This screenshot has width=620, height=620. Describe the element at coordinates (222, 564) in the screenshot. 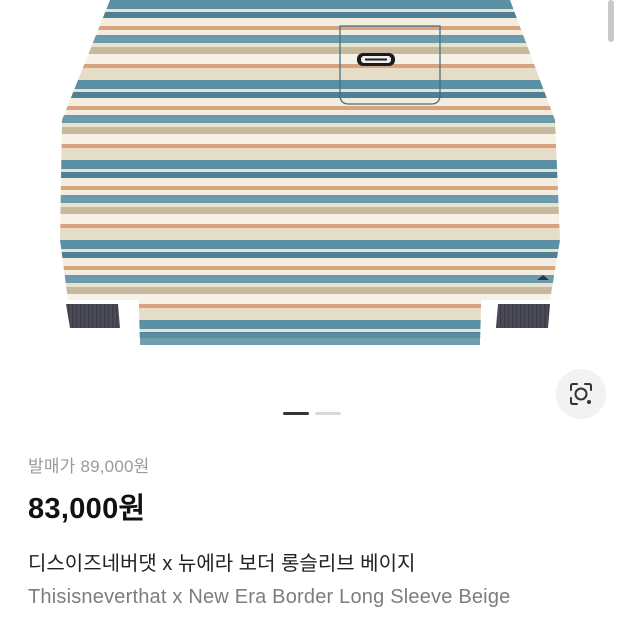

I see `product-name-ko: 디스이즈네버댓 x 뉴에라 보더 롱슬리브 베이지` at that location.